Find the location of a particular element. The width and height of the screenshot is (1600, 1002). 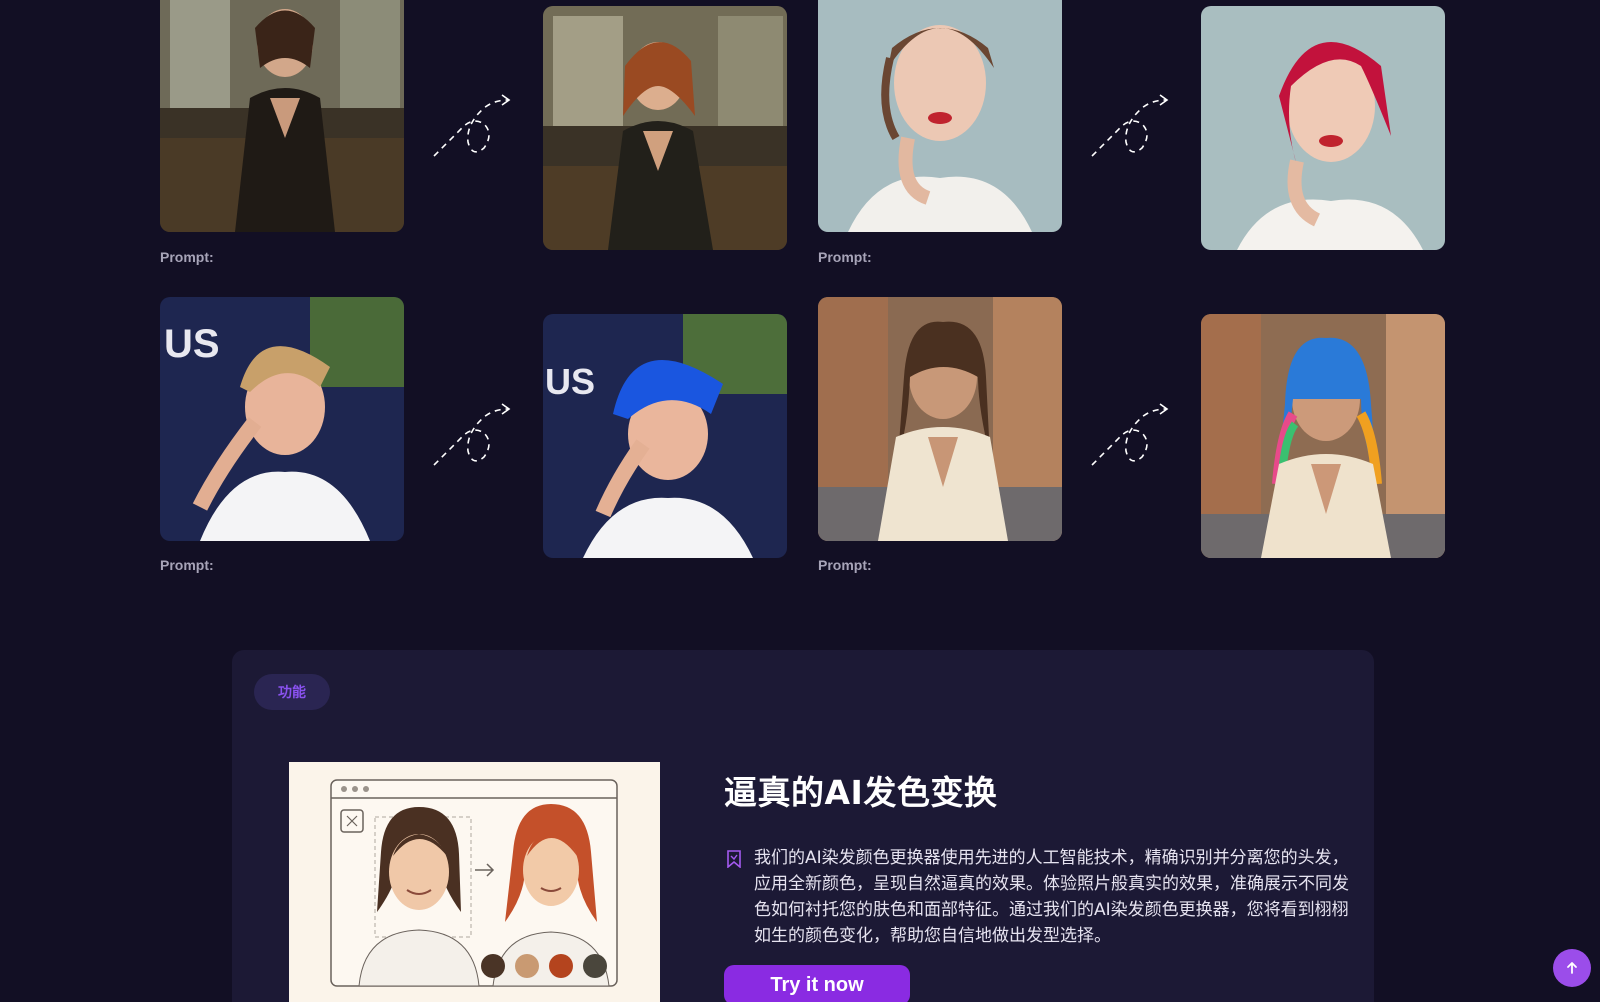

bookmark-icon is located at coordinates (734, 859).